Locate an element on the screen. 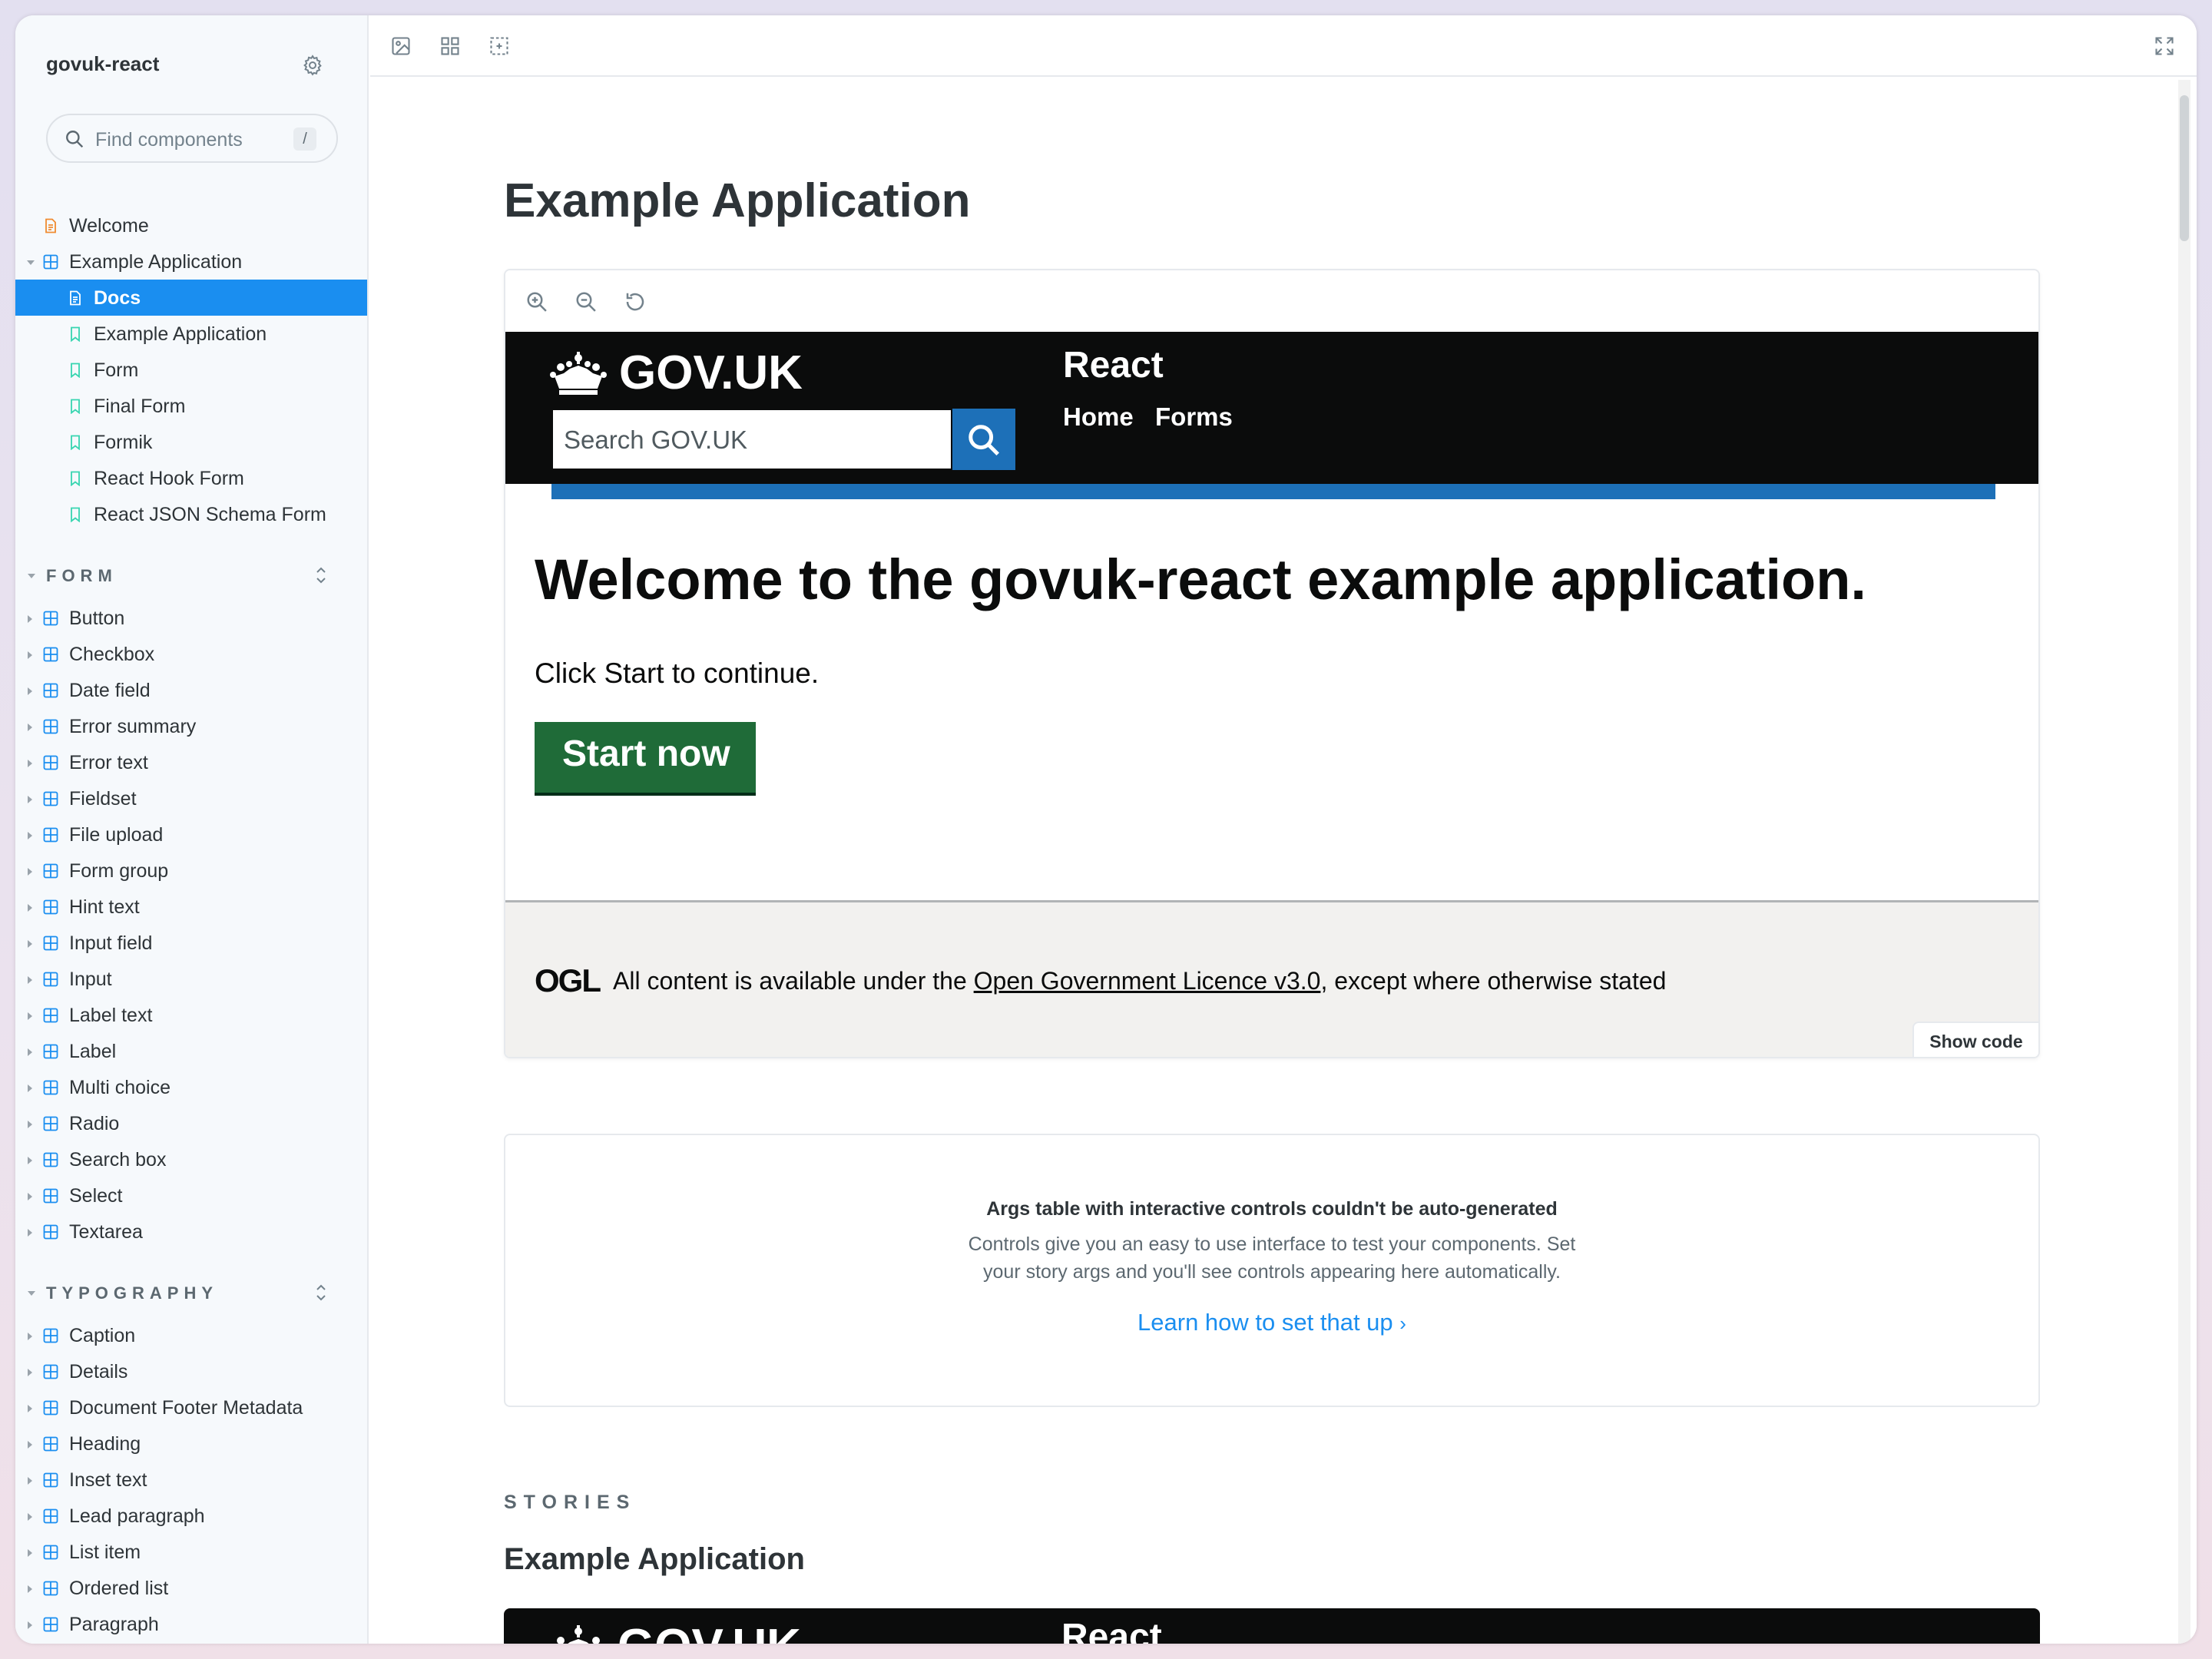 The height and width of the screenshot is (1659, 2212). search-icon is located at coordinates (75, 139).